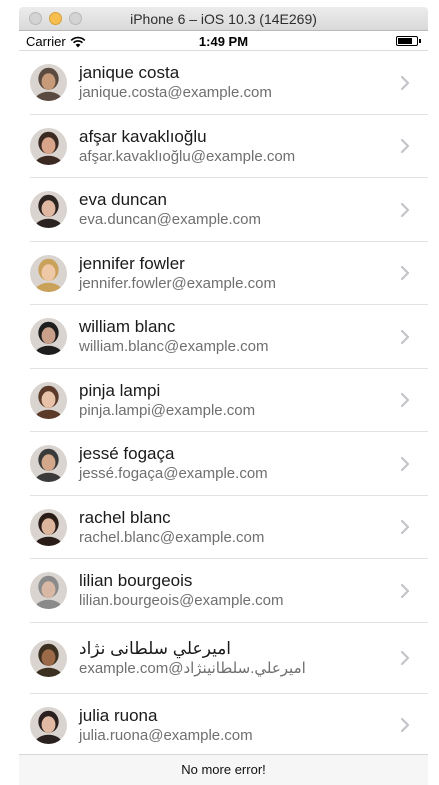 This screenshot has width=439, height=785. Describe the element at coordinates (181, 601) in the screenshot. I see `user-email: lilian.bourgeois@example.com` at that location.